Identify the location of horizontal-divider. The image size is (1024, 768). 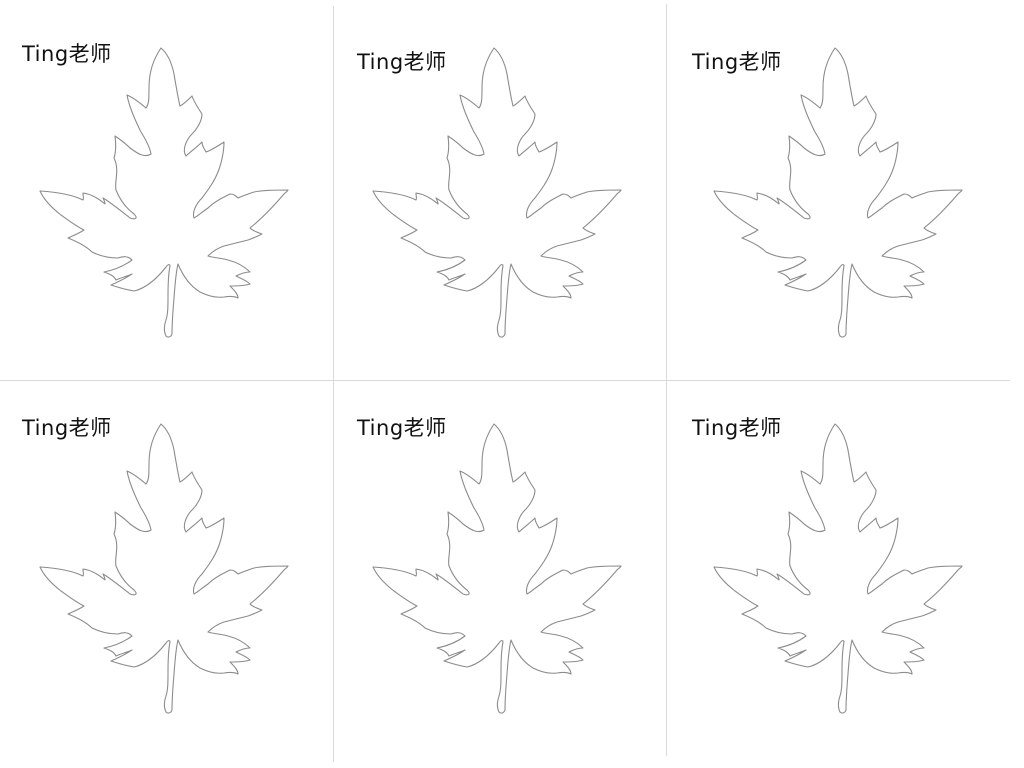
(505, 380).